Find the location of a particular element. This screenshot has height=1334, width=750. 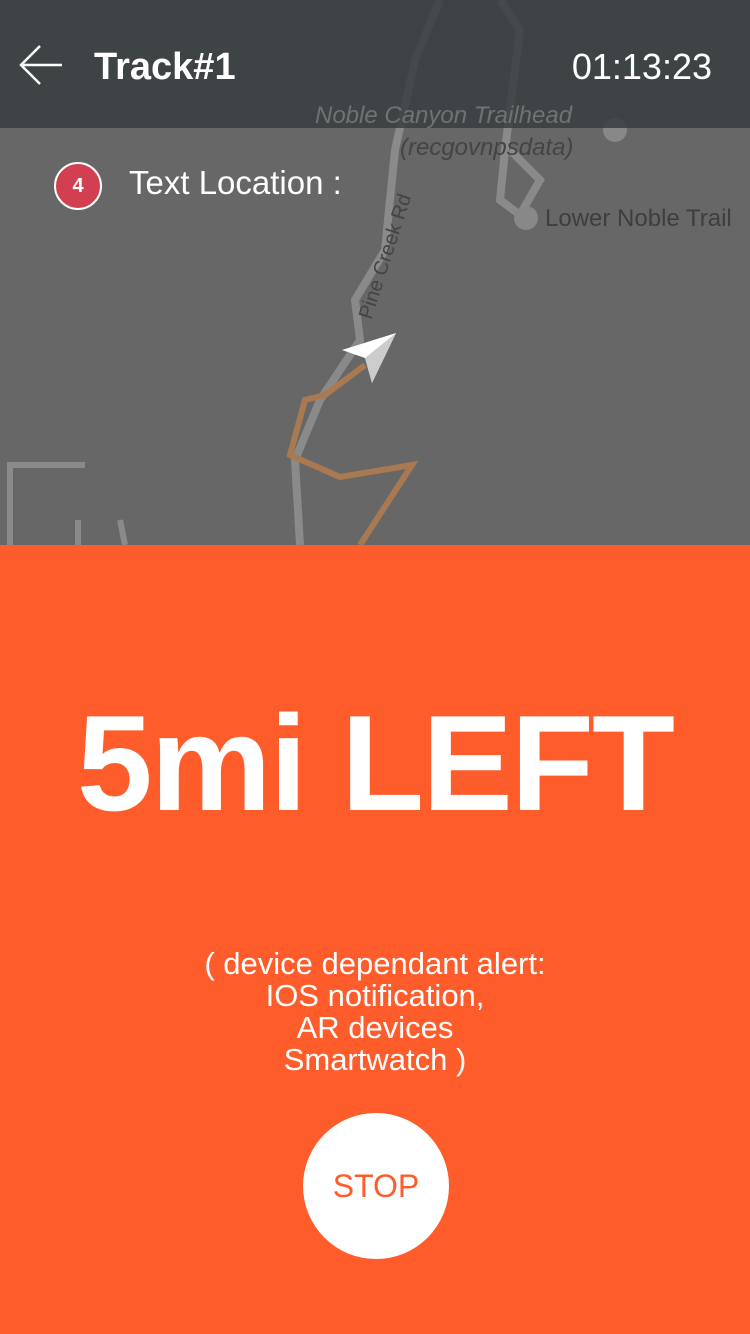

alert-note-line: AR devices is located at coordinates (375, 1027).